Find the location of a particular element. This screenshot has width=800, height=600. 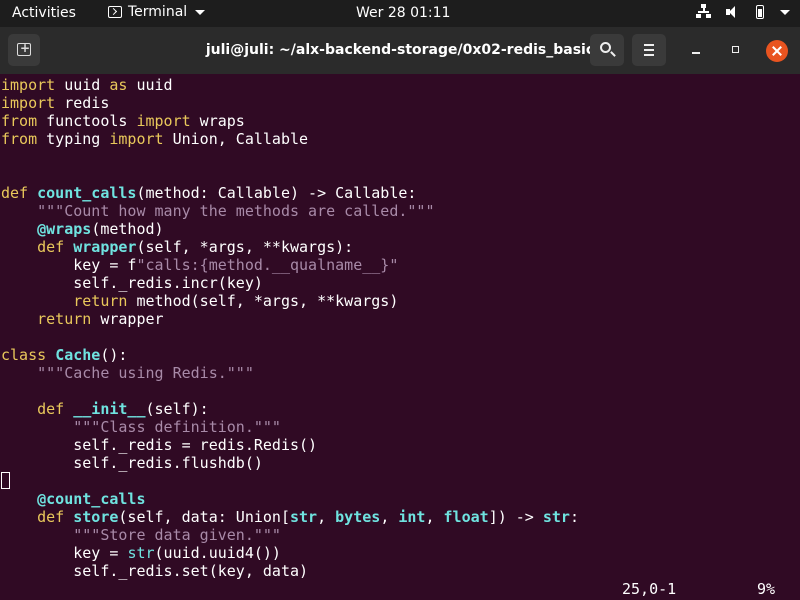

terminal-icon is located at coordinates (115, 12).